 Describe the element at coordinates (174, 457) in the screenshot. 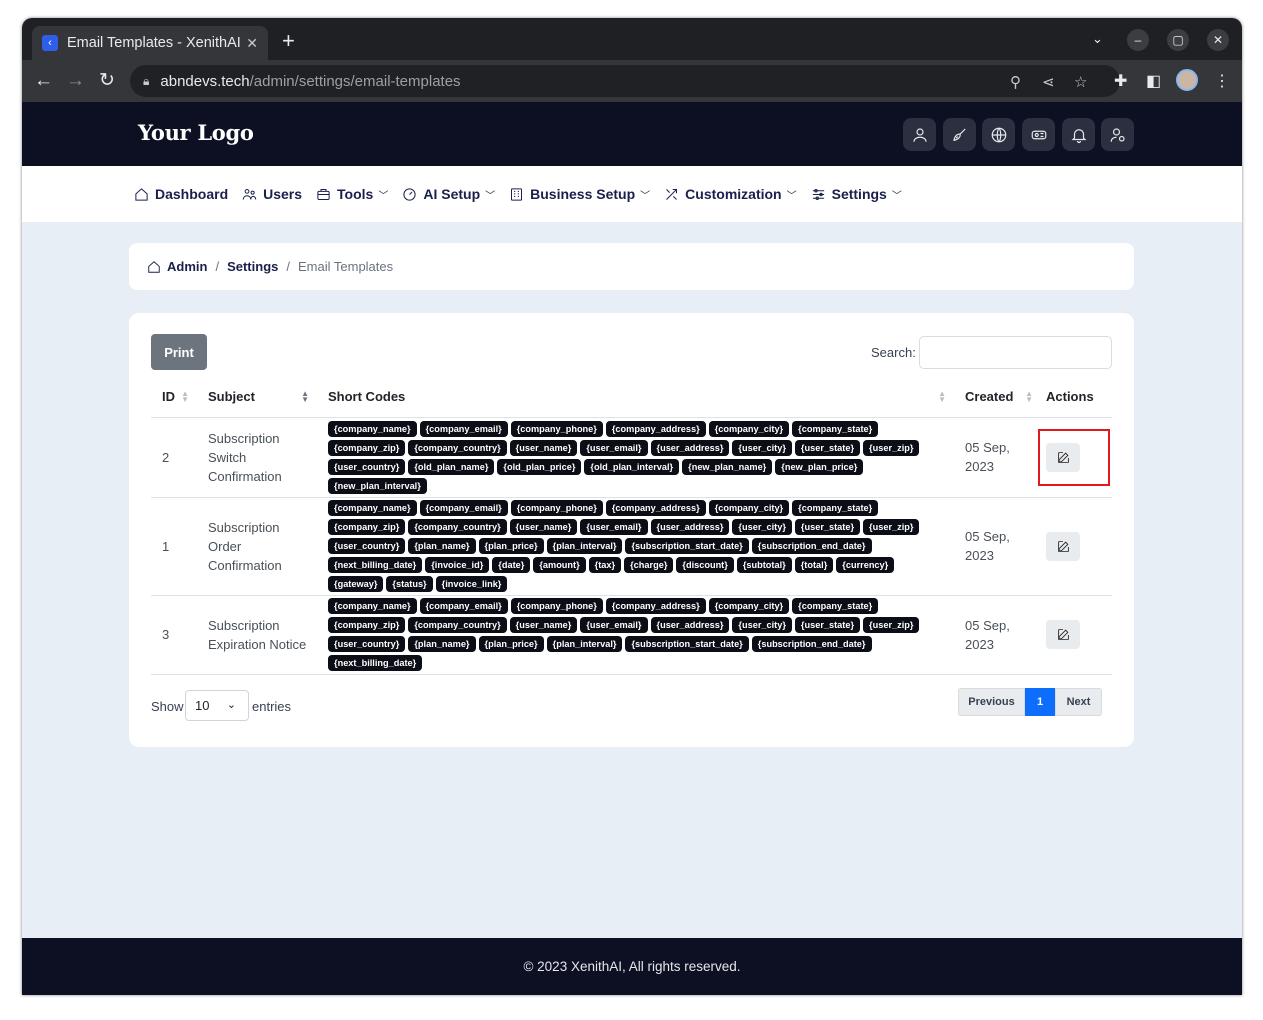

I see `row-id: 2` at that location.